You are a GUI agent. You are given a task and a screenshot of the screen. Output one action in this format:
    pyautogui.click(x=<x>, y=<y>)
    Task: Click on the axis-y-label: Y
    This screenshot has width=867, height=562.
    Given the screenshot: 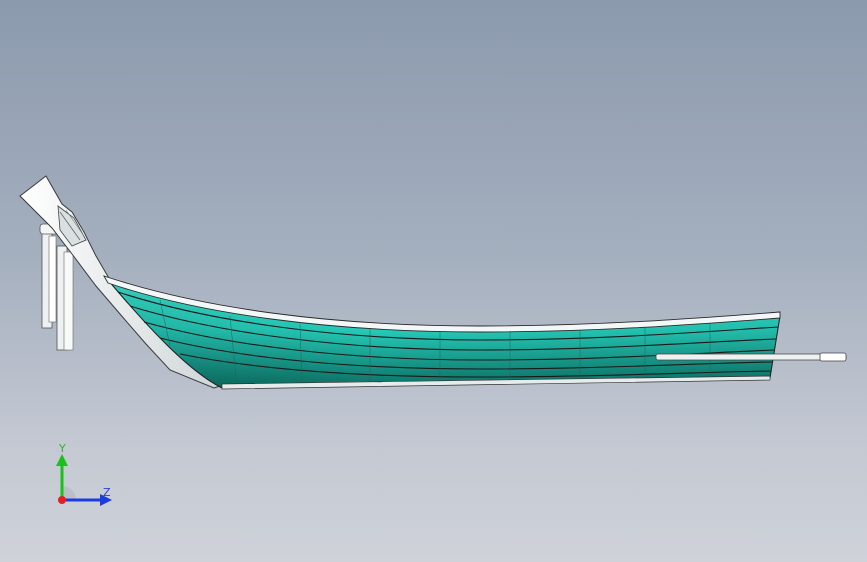 What is the action you would take?
    pyautogui.click(x=62, y=448)
    